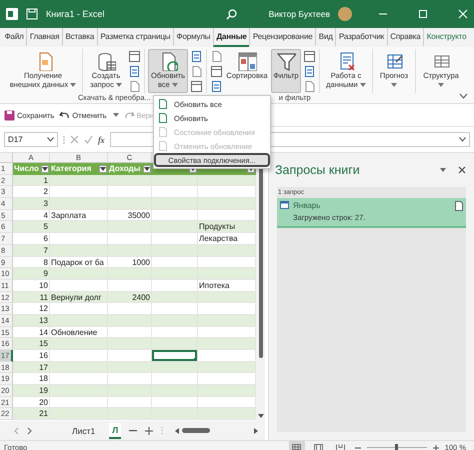  Describe the element at coordinates (84, 431) in the screenshot. I see `sheet-tab: Лист1` at that location.